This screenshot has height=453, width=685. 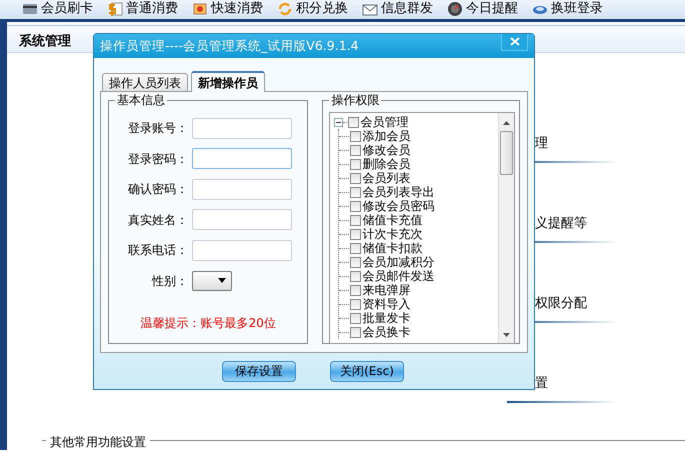 What do you see at coordinates (386, 318) in the screenshot?
I see `tree-item: 批量发卡` at bounding box center [386, 318].